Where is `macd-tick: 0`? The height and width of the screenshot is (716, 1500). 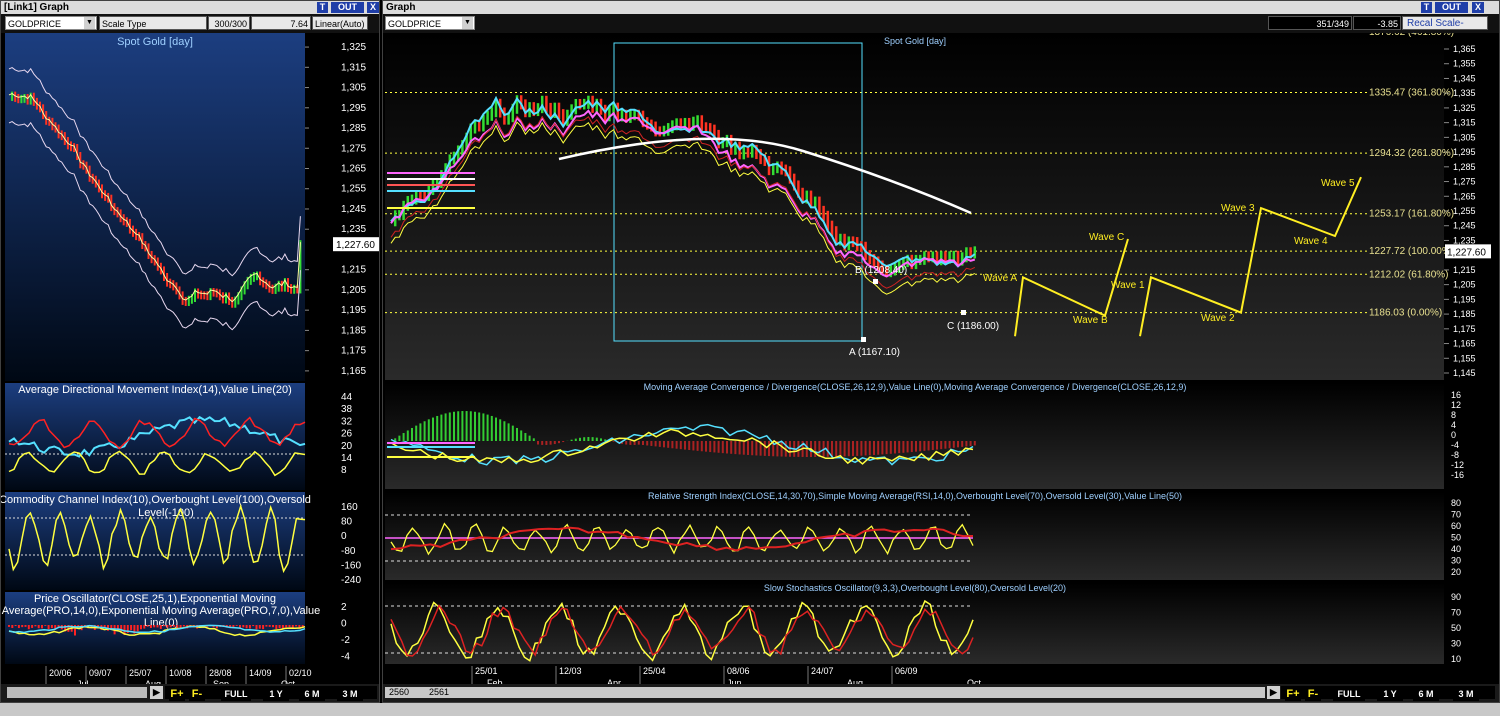
macd-tick: 0 is located at coordinates (1453, 435).